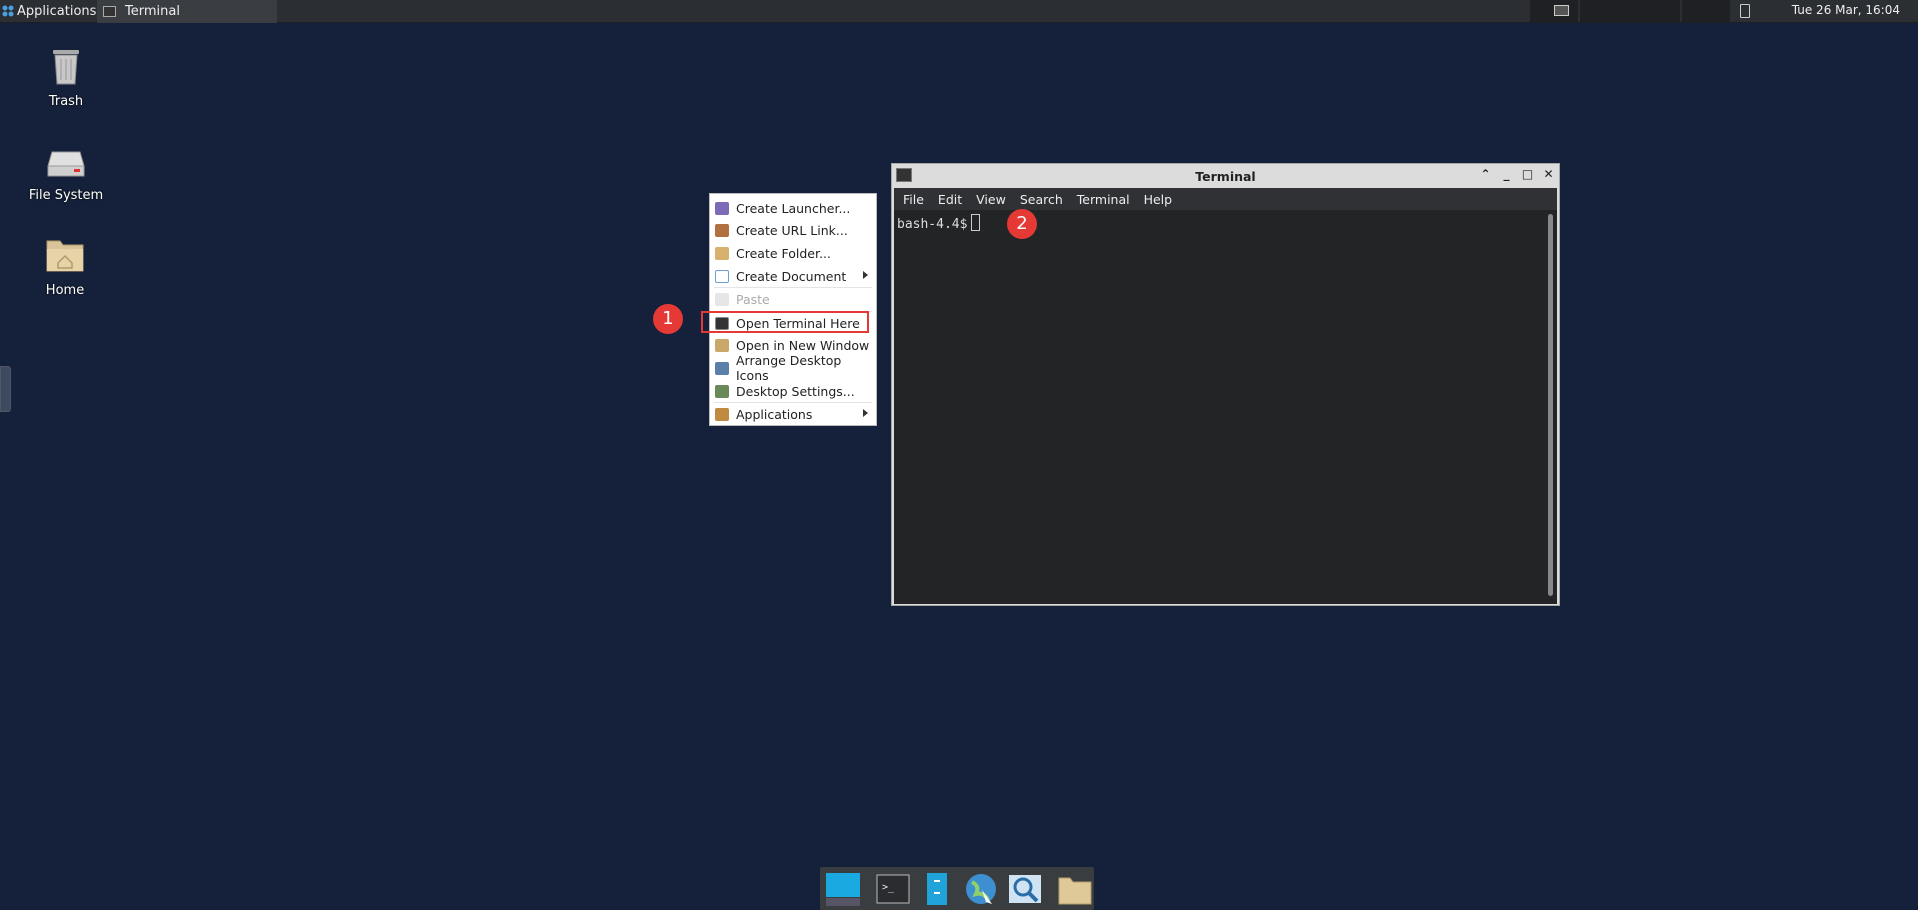  Describe the element at coordinates (1745, 11) in the screenshot. I see `battery-icon` at that location.